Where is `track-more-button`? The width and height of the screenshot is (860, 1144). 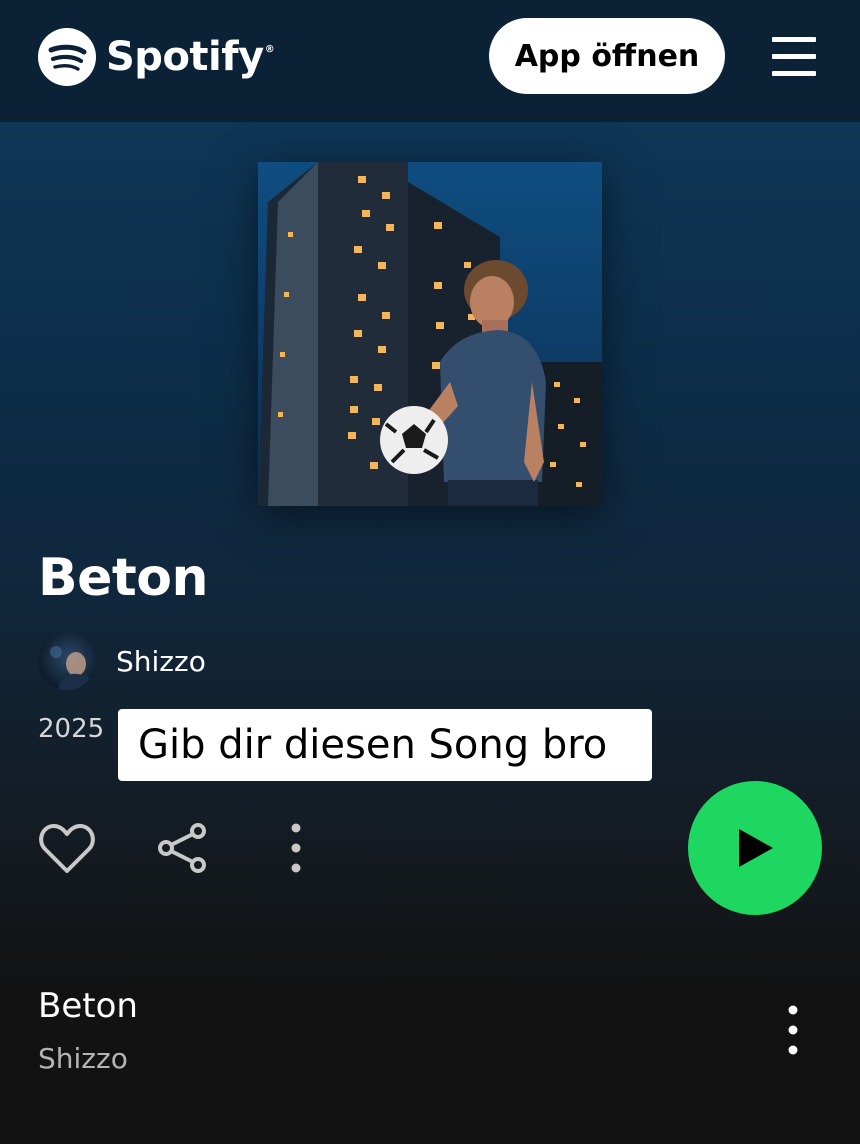
track-more-button is located at coordinates (793, 1030).